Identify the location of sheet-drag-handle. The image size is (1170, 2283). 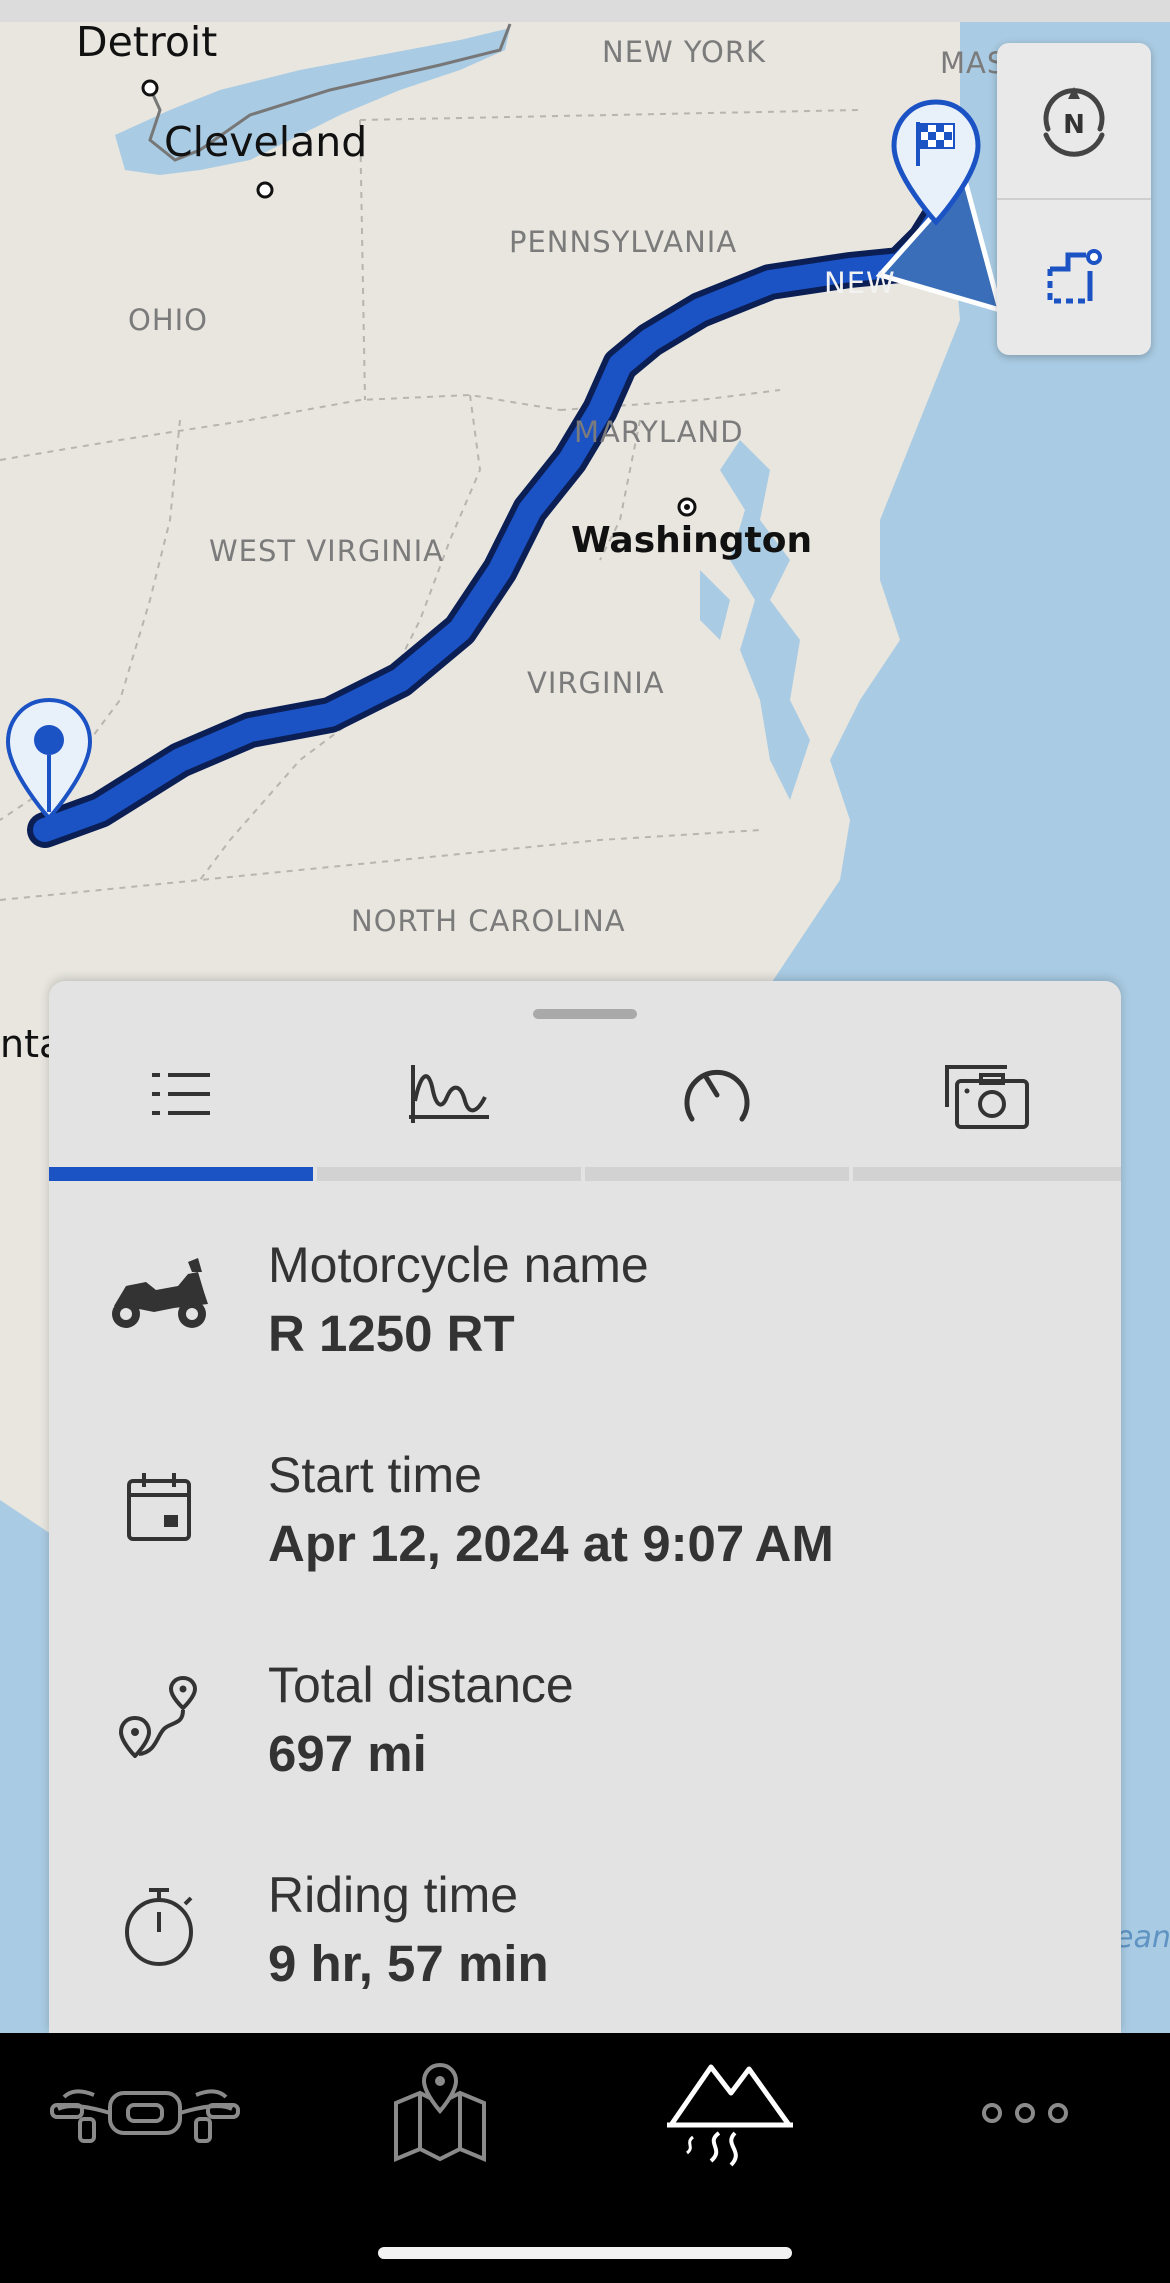
(585, 1014).